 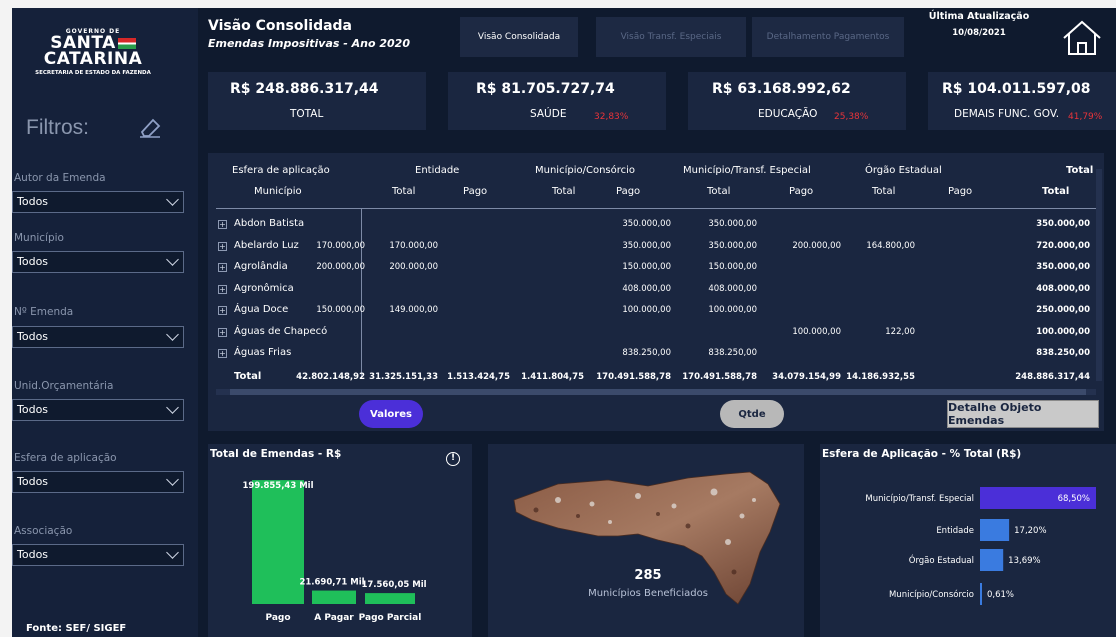 What do you see at coordinates (851, 117) in the screenshot?
I see `kpi-percent: 25,38%` at bounding box center [851, 117].